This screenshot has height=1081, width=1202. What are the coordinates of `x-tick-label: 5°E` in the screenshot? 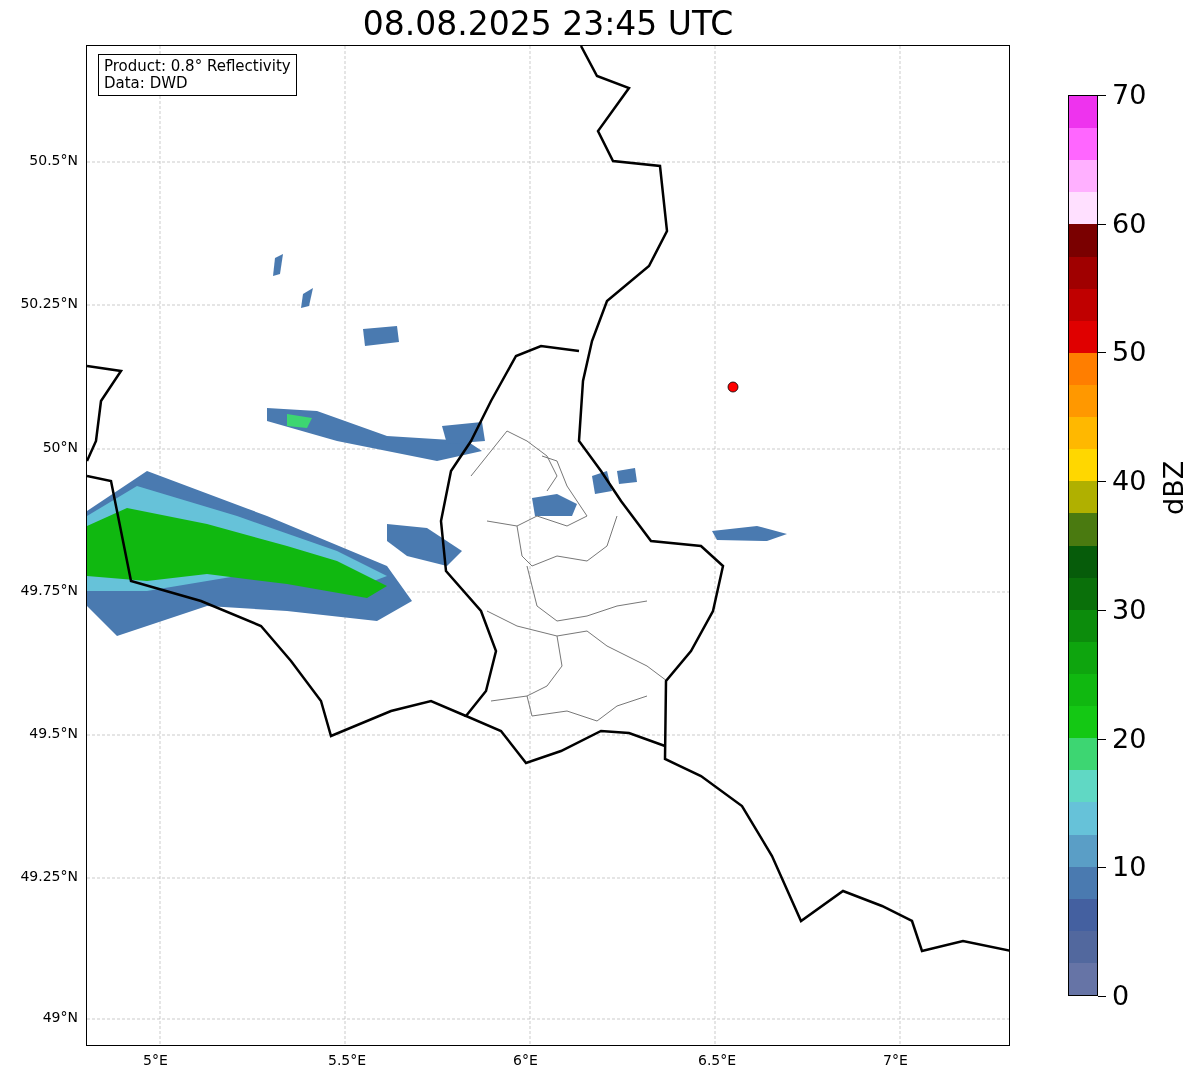 It's located at (155, 1060).